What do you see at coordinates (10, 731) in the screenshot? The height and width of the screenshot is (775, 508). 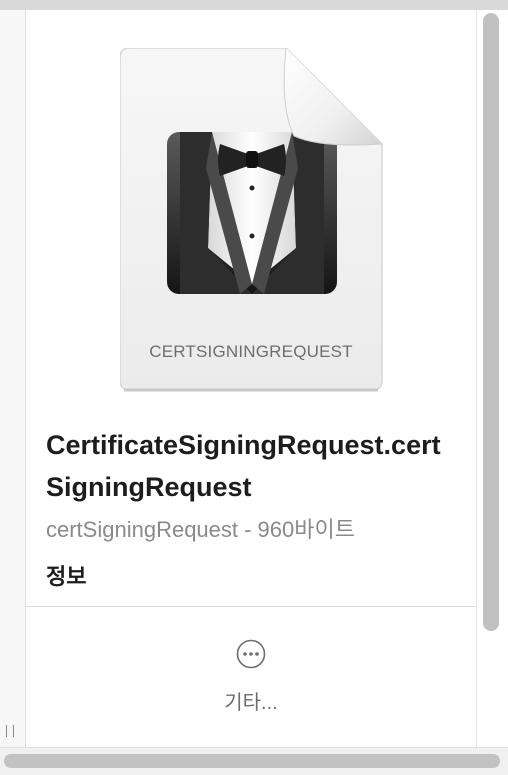 I see `column-resize-handle` at bounding box center [10, 731].